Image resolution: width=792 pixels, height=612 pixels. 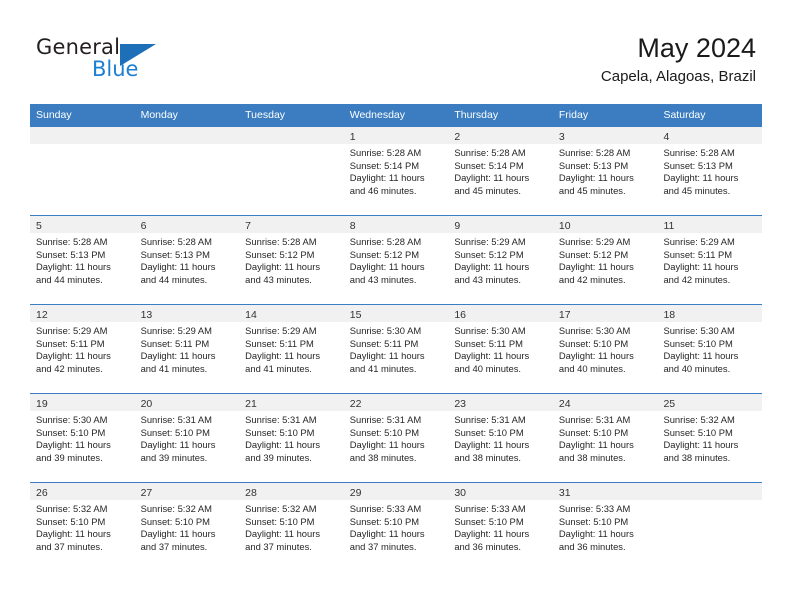 What do you see at coordinates (592, 279) in the screenshot?
I see `daylight-text-line2: and 42 minutes.` at bounding box center [592, 279].